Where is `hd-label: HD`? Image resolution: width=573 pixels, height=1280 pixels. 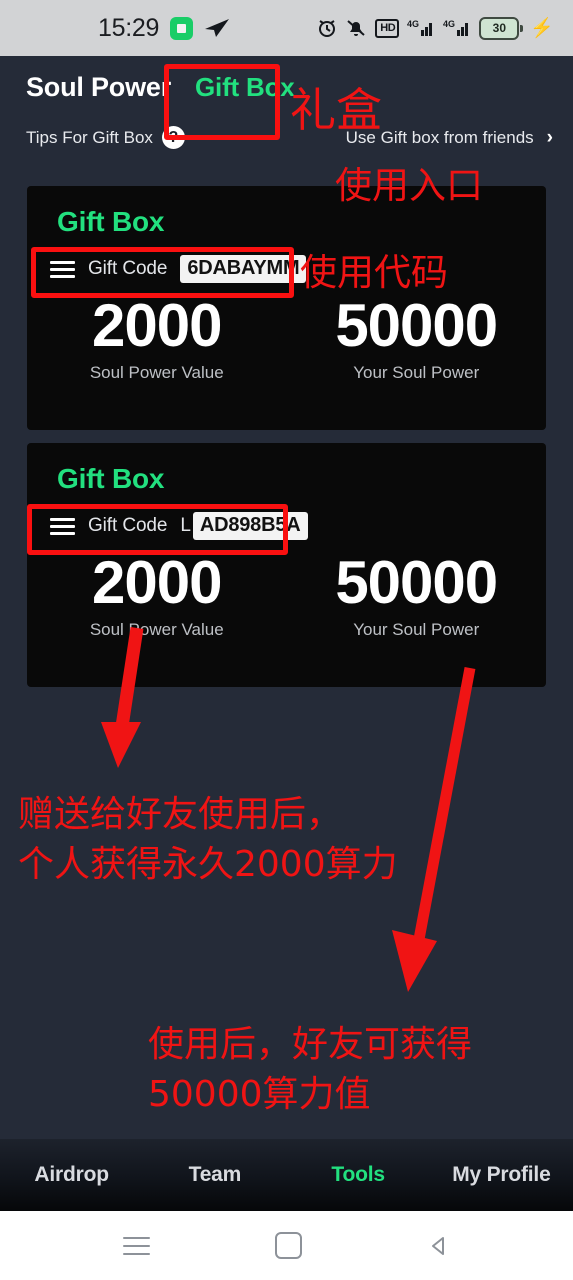
hd-label: HD is located at coordinates (388, 27).